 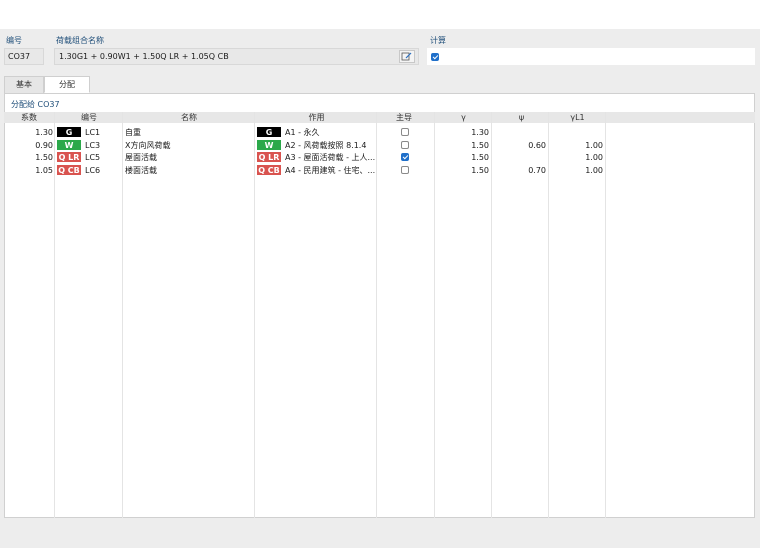 I want to click on row-name: 自重, so click(x=133, y=132).